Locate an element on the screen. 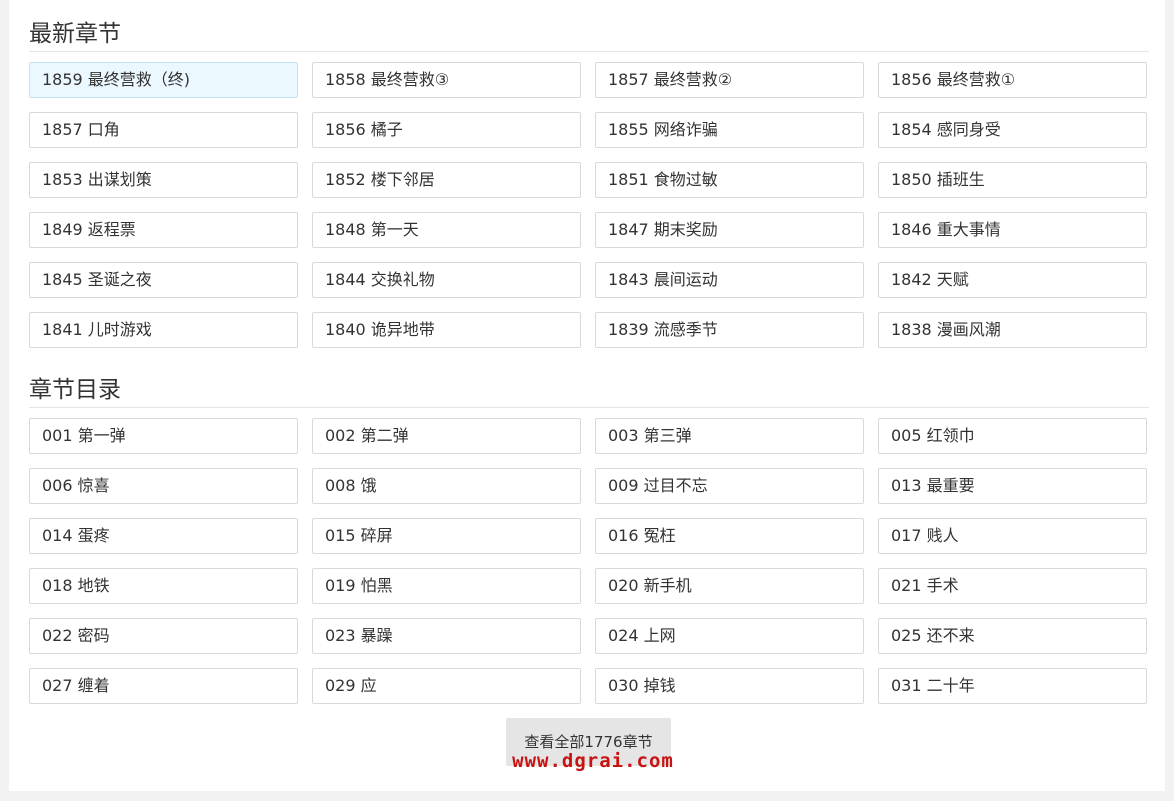 The height and width of the screenshot is (801, 1174). catalog-chapter-item: 029 应 is located at coordinates (446, 686).